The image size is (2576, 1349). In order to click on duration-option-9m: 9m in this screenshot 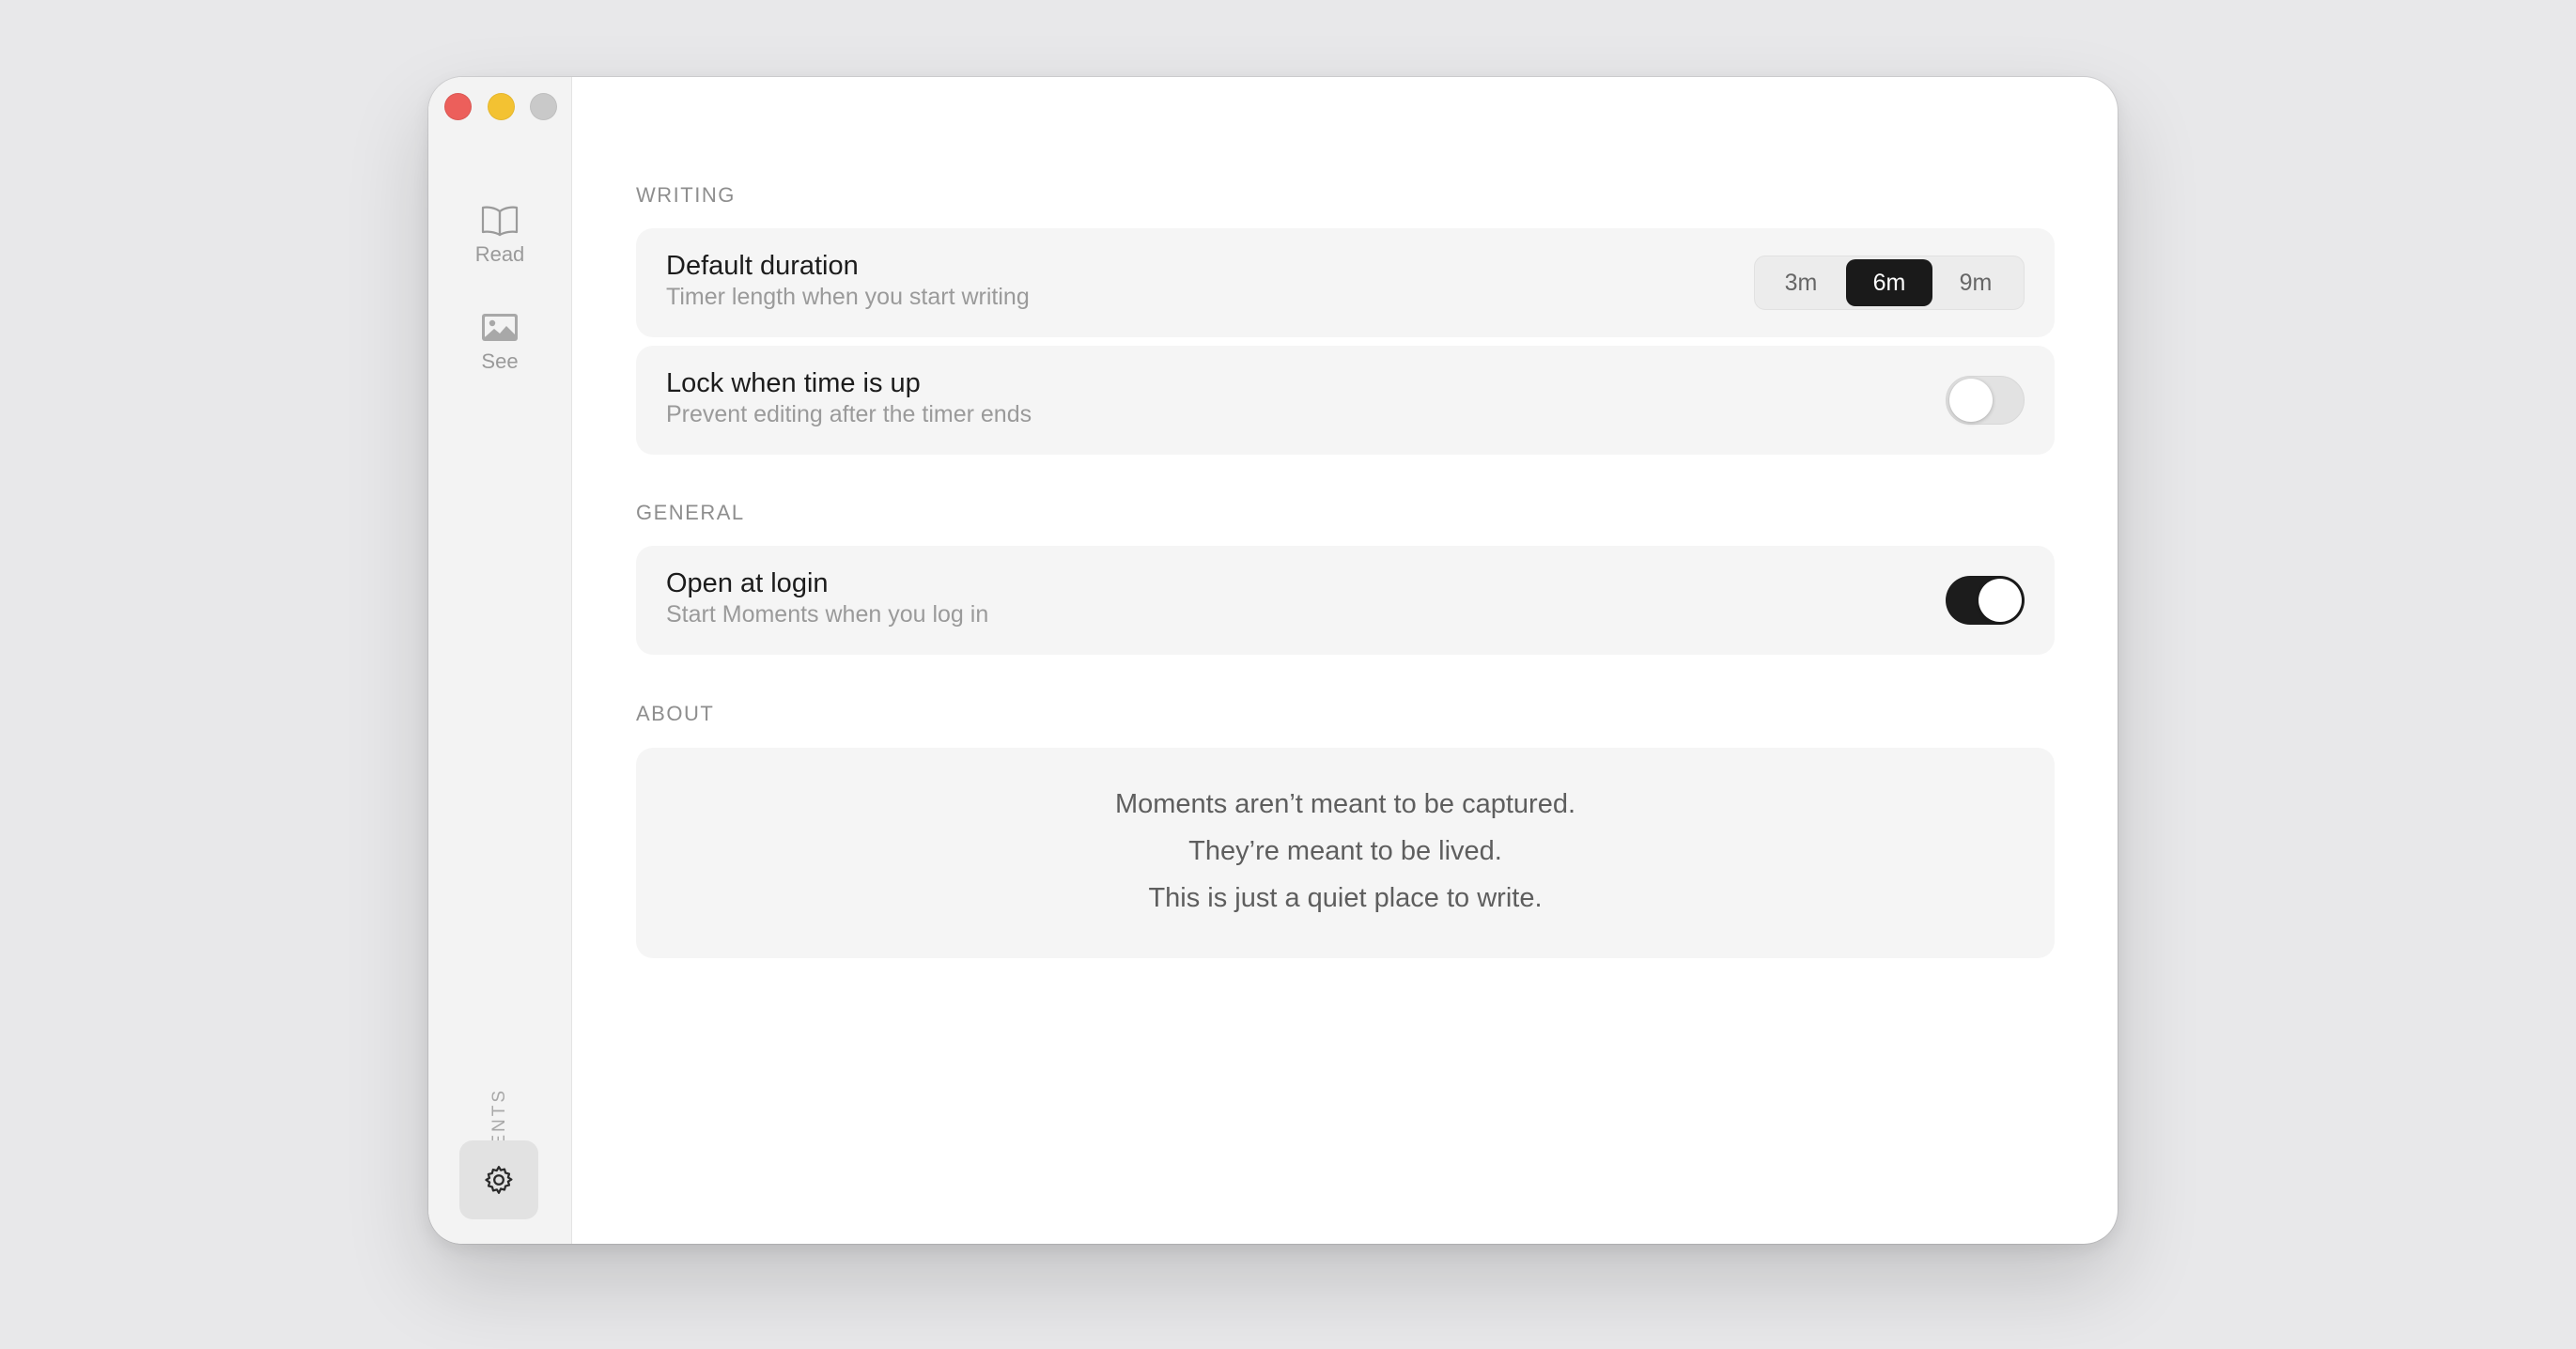, I will do `click(1976, 282)`.